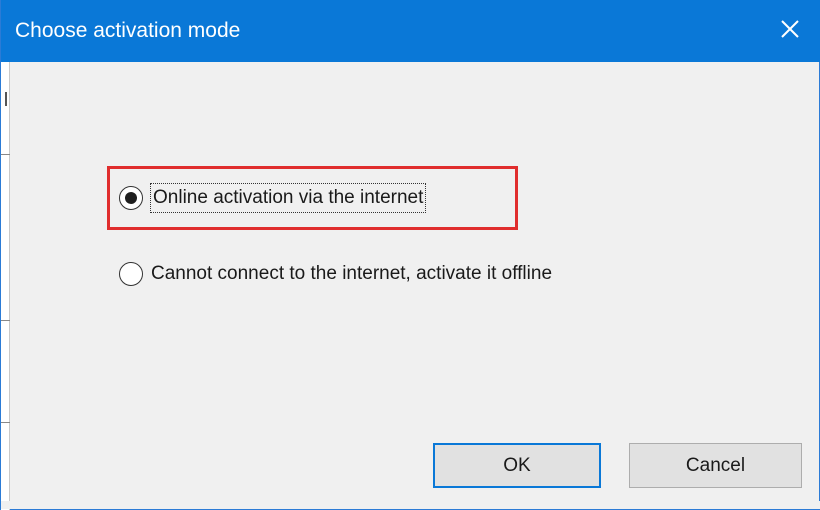 This screenshot has width=820, height=510. Describe the element at coordinates (131, 274) in the screenshot. I see `radio-button-offline` at that location.